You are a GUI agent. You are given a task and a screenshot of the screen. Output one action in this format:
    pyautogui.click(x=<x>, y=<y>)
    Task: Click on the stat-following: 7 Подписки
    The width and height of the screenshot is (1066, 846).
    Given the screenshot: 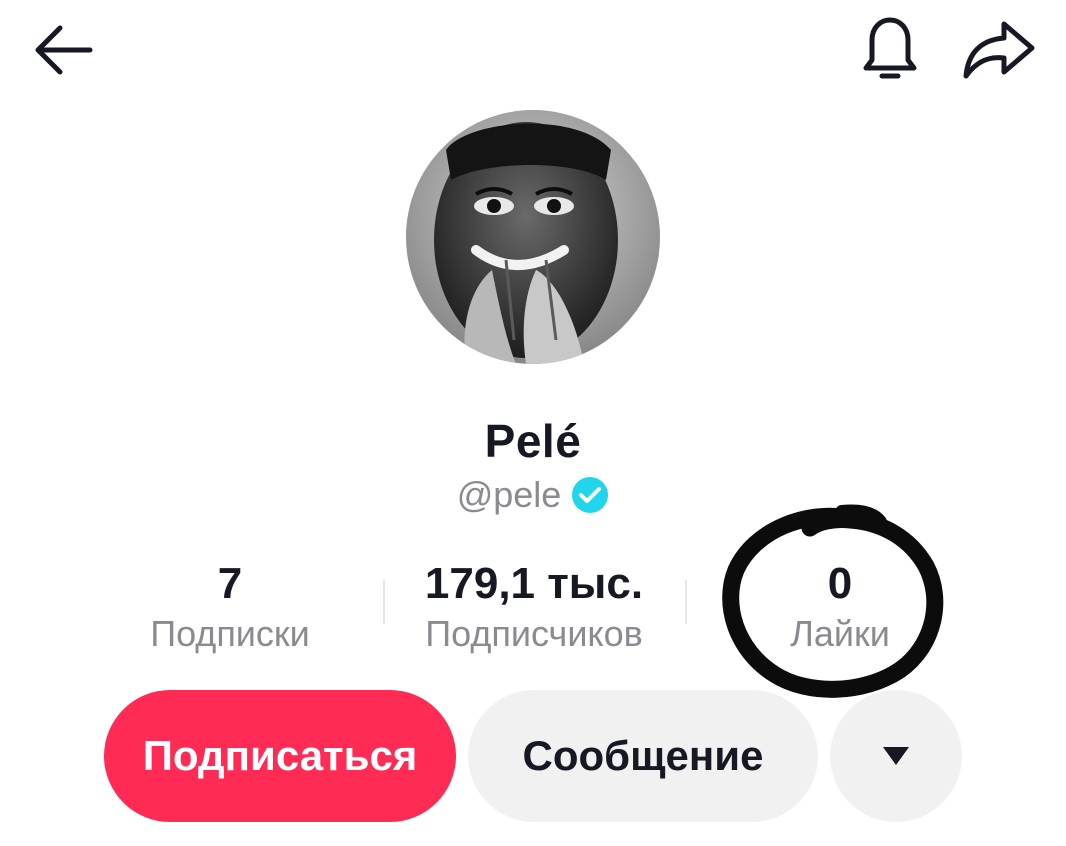 What is the action you would take?
    pyautogui.click(x=230, y=606)
    